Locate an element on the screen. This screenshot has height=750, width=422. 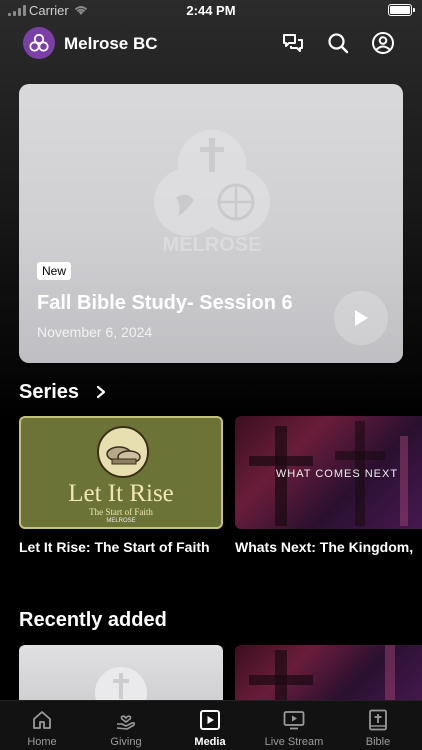
tab-media: Media is located at coordinates (210, 725).